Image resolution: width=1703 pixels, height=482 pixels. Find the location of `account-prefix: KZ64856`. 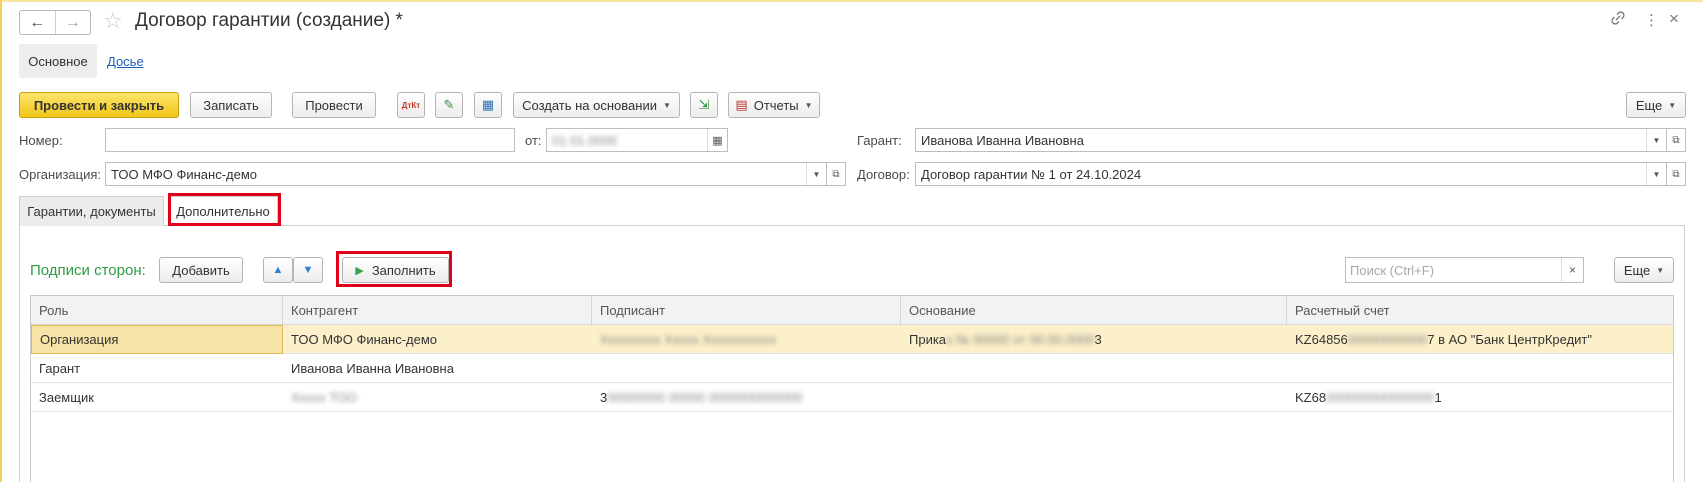

account-prefix: KZ64856 is located at coordinates (1321, 339).